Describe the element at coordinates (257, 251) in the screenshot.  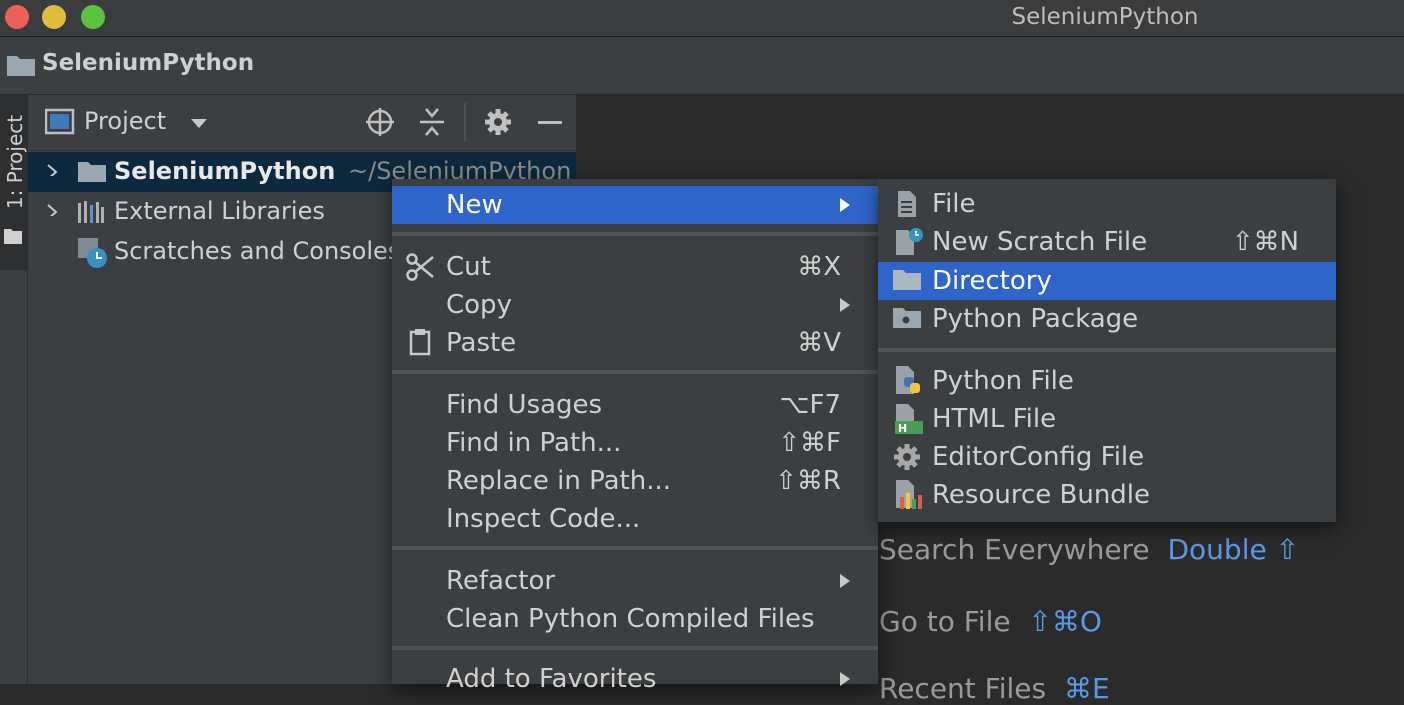
I see `tree-item-label: Scratches and Consoles` at that location.